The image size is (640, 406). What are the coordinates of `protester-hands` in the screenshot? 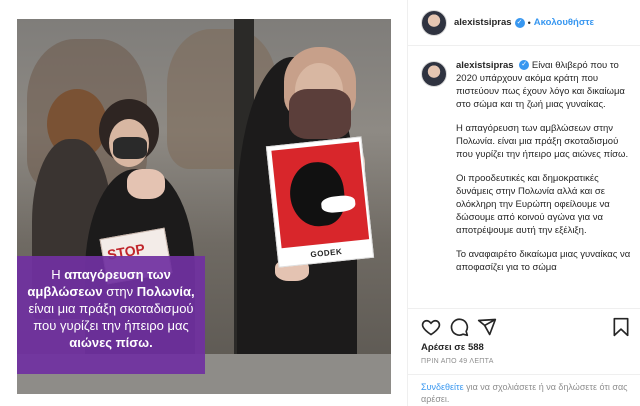 It's located at (146, 184).